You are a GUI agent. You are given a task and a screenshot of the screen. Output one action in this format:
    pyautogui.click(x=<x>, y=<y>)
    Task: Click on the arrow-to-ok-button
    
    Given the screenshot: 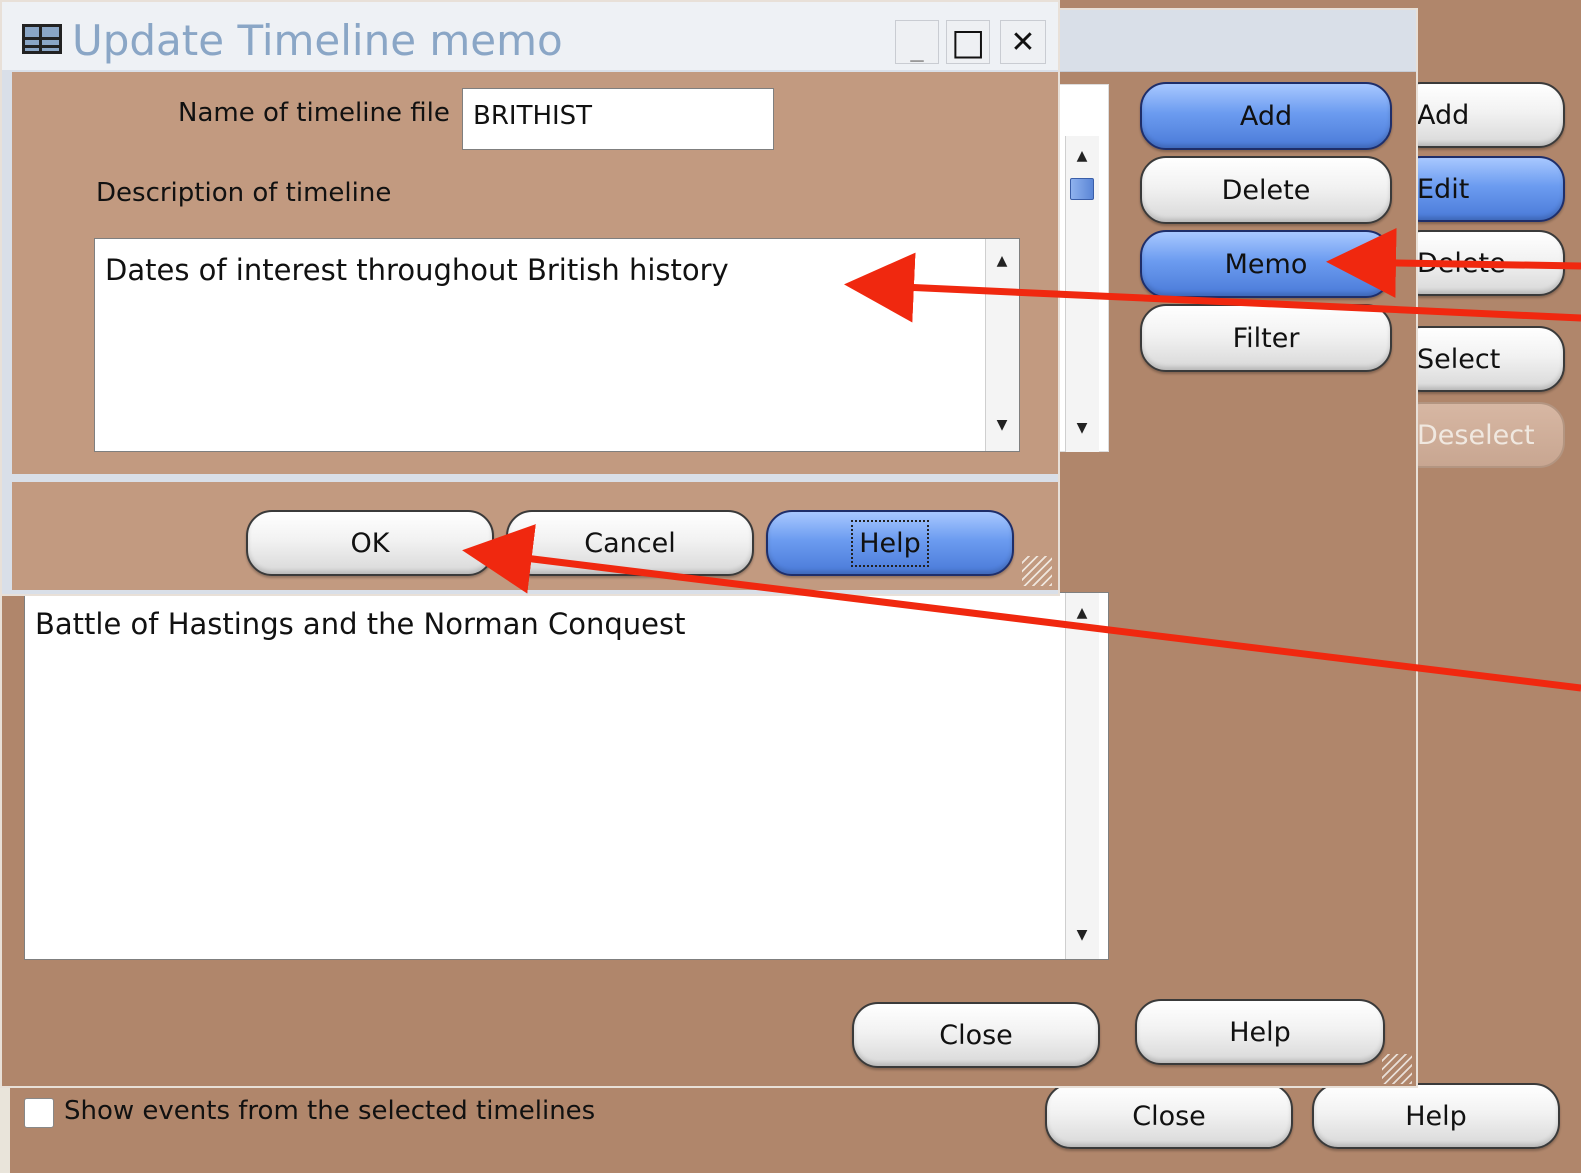 What is the action you would take?
    pyautogui.click(x=1021, y=608)
    